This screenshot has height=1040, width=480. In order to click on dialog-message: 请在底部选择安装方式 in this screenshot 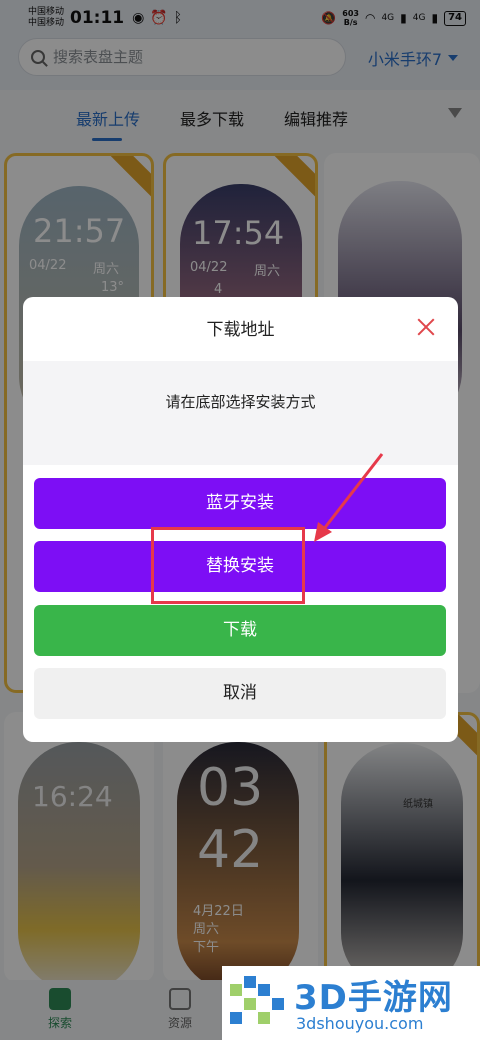, I will do `click(240, 402)`.